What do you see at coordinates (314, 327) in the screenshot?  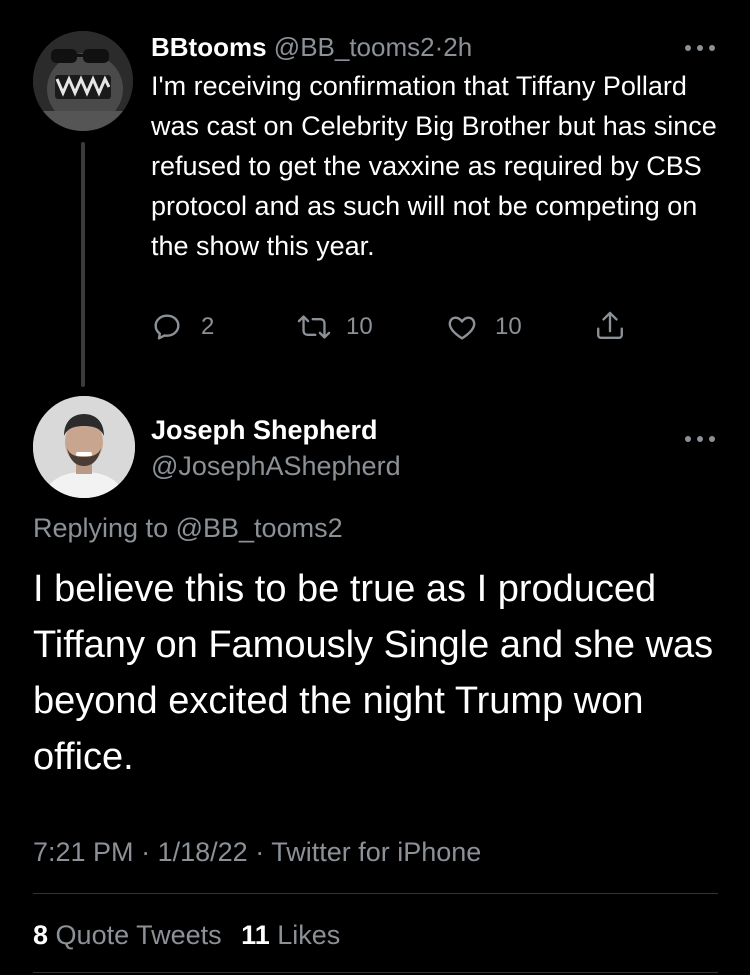 I see `retweet-icon` at bounding box center [314, 327].